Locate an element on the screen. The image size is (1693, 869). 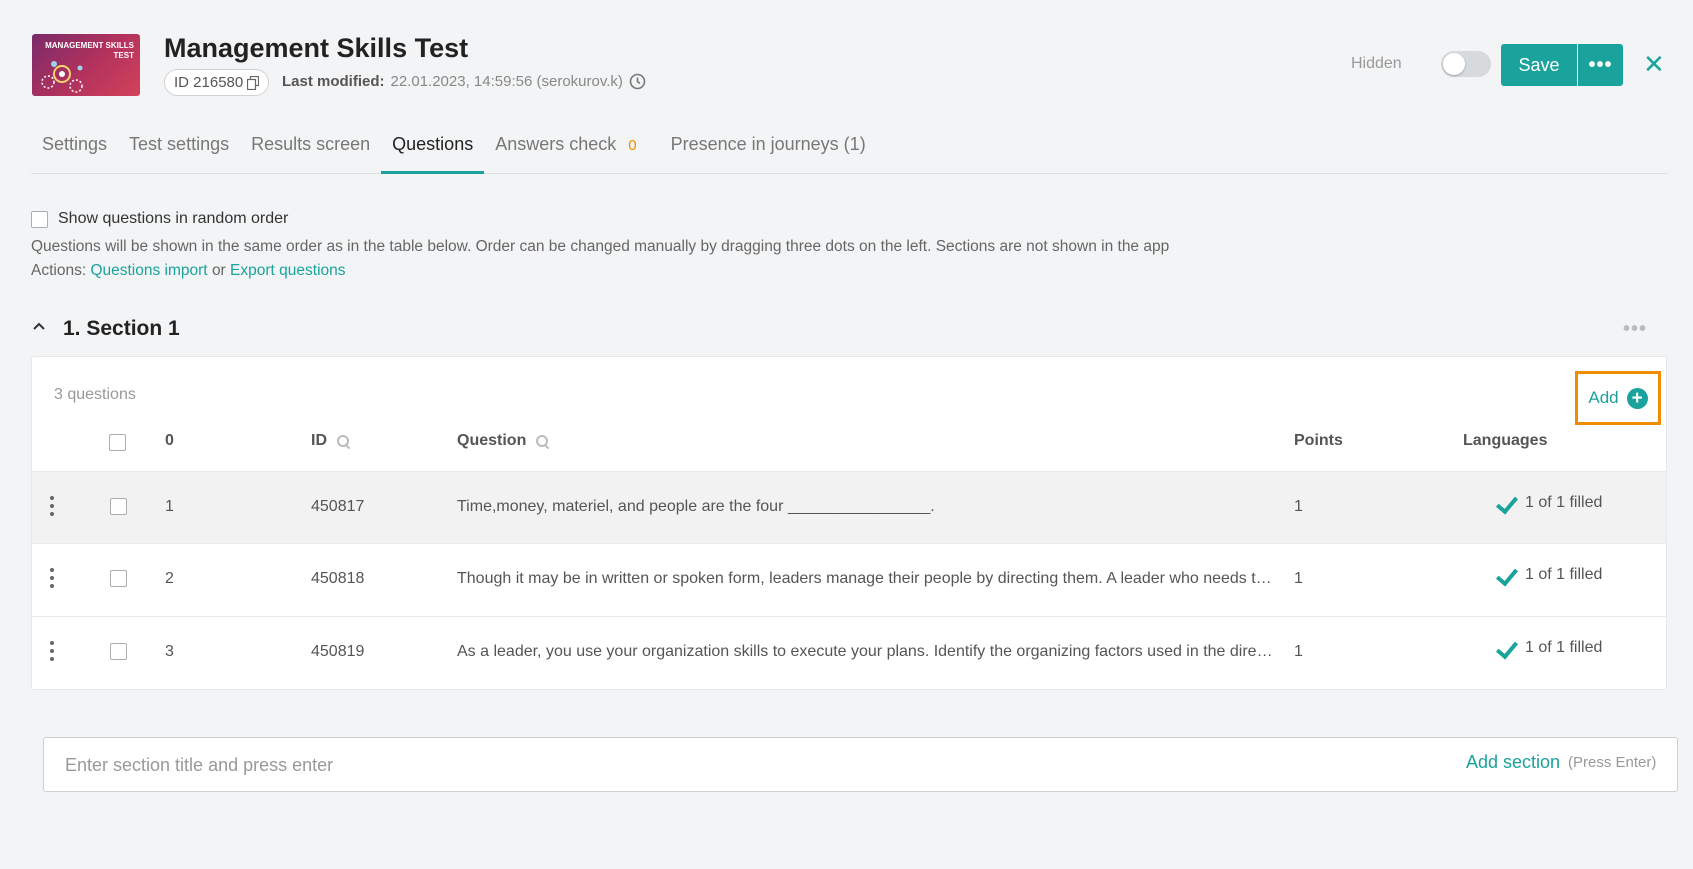
tab-label: Test settings is located at coordinates (179, 144).